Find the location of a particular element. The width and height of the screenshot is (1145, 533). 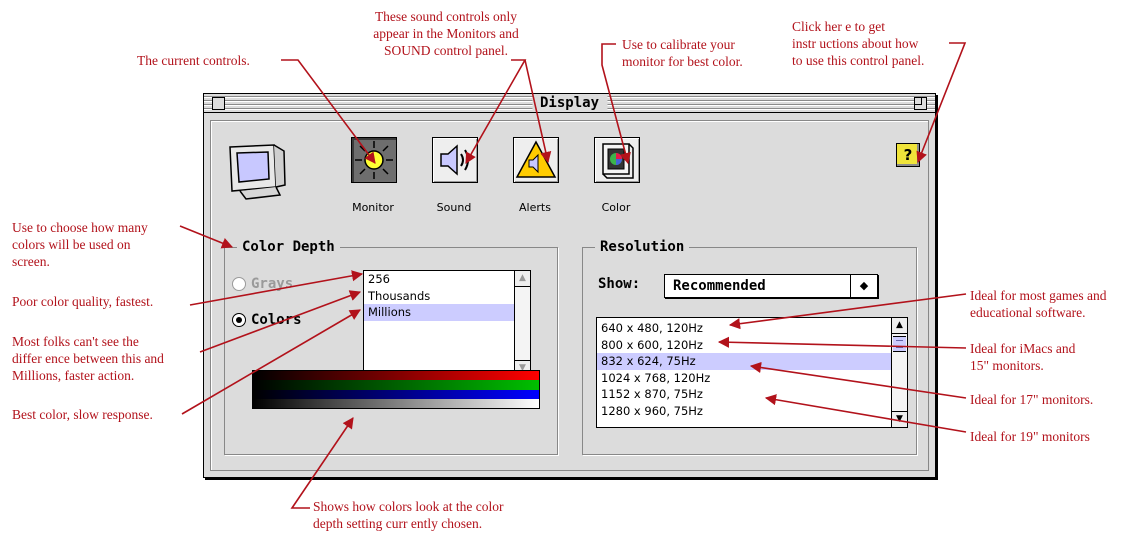

list-item: Thousands is located at coordinates (447, 296).